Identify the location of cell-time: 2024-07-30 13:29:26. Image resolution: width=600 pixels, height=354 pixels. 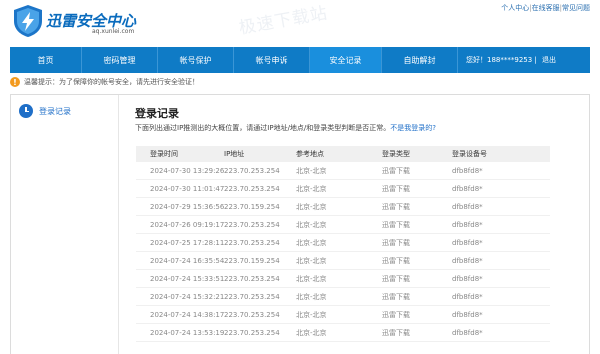
(187, 170).